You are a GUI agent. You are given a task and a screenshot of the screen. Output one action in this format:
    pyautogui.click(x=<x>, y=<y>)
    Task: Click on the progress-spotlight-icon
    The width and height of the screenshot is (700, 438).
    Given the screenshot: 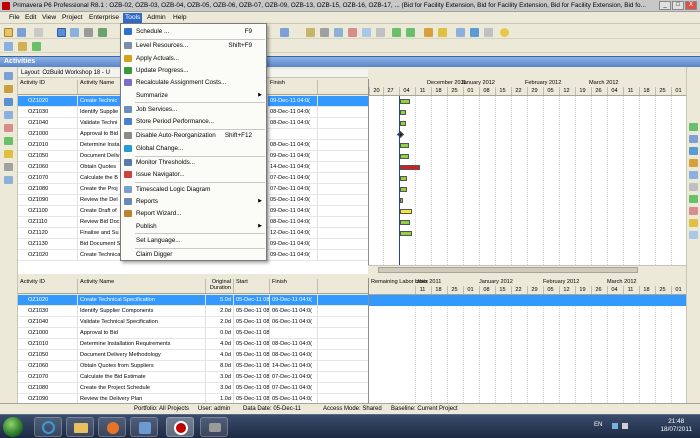 What is the action you would take?
    pyautogui.click(x=460, y=32)
    